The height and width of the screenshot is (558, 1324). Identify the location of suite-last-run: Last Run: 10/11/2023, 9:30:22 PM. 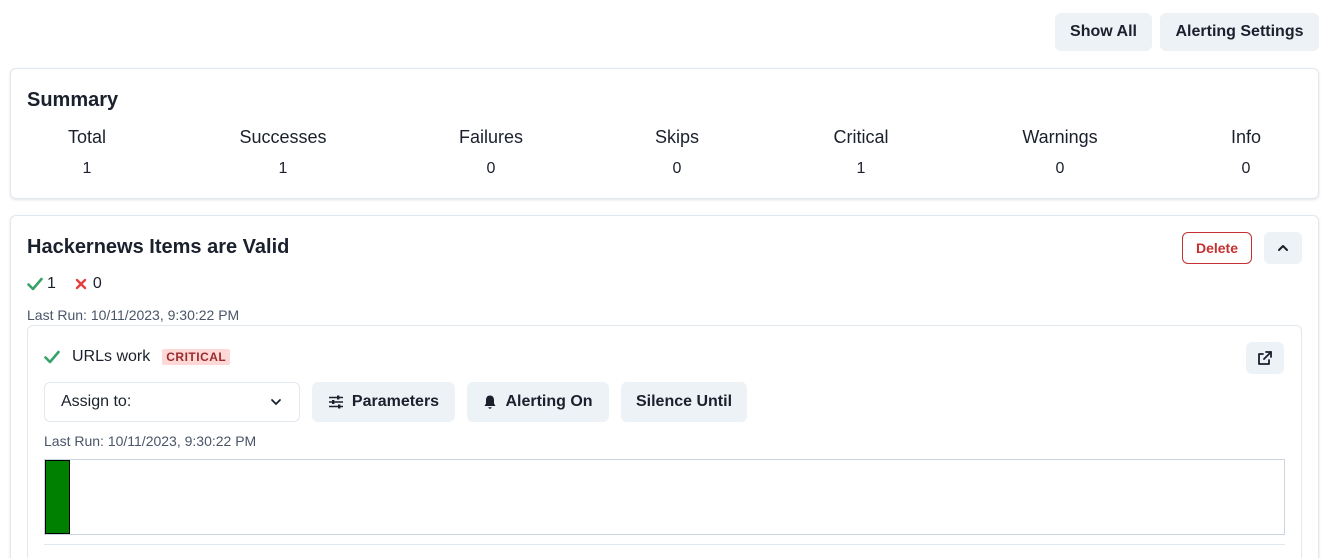
(133, 315).